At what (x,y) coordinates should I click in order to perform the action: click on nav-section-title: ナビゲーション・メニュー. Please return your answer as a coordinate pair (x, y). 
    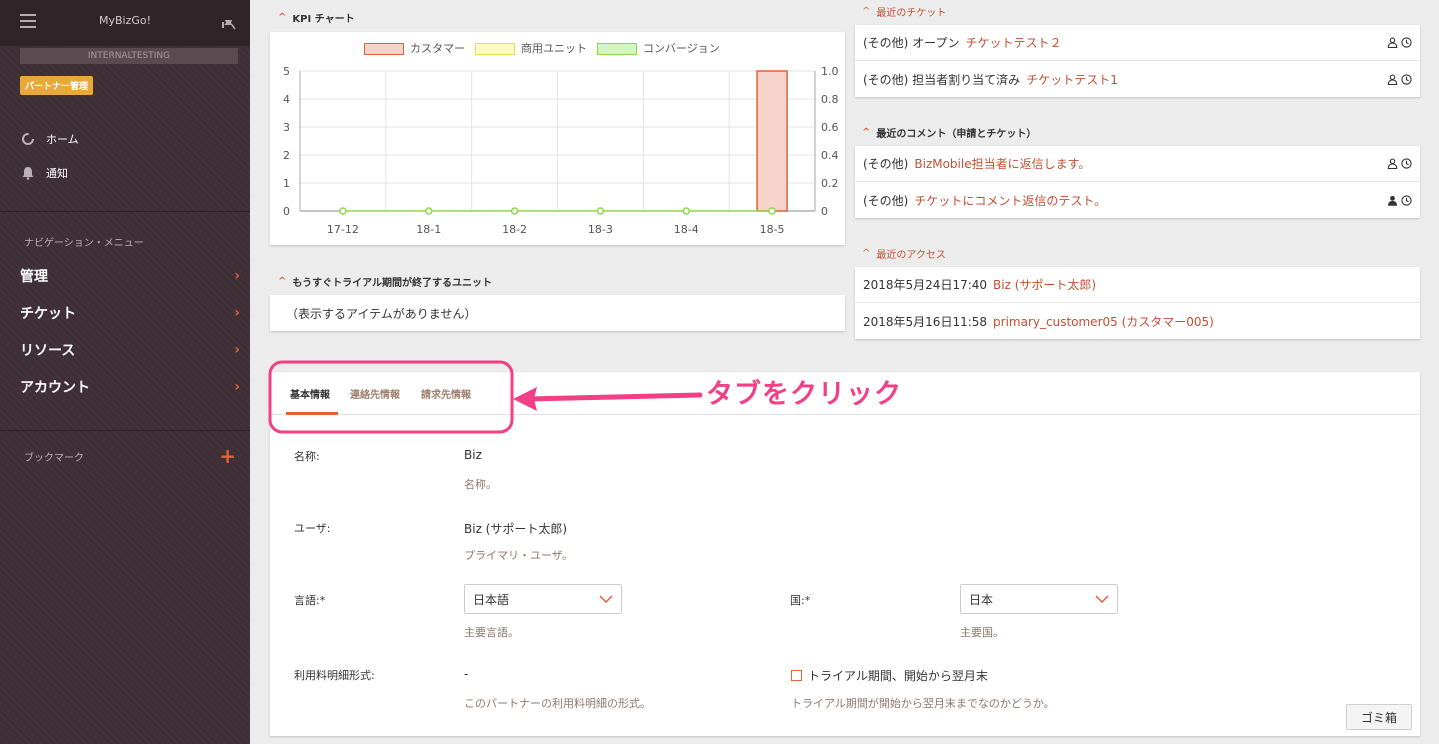
    Looking at the image, I should click on (84, 243).